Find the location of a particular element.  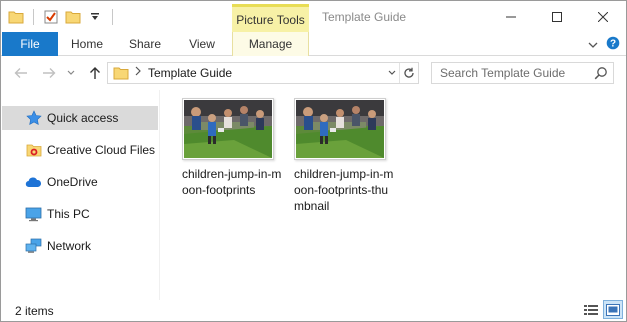

network-icon is located at coordinates (33, 246).